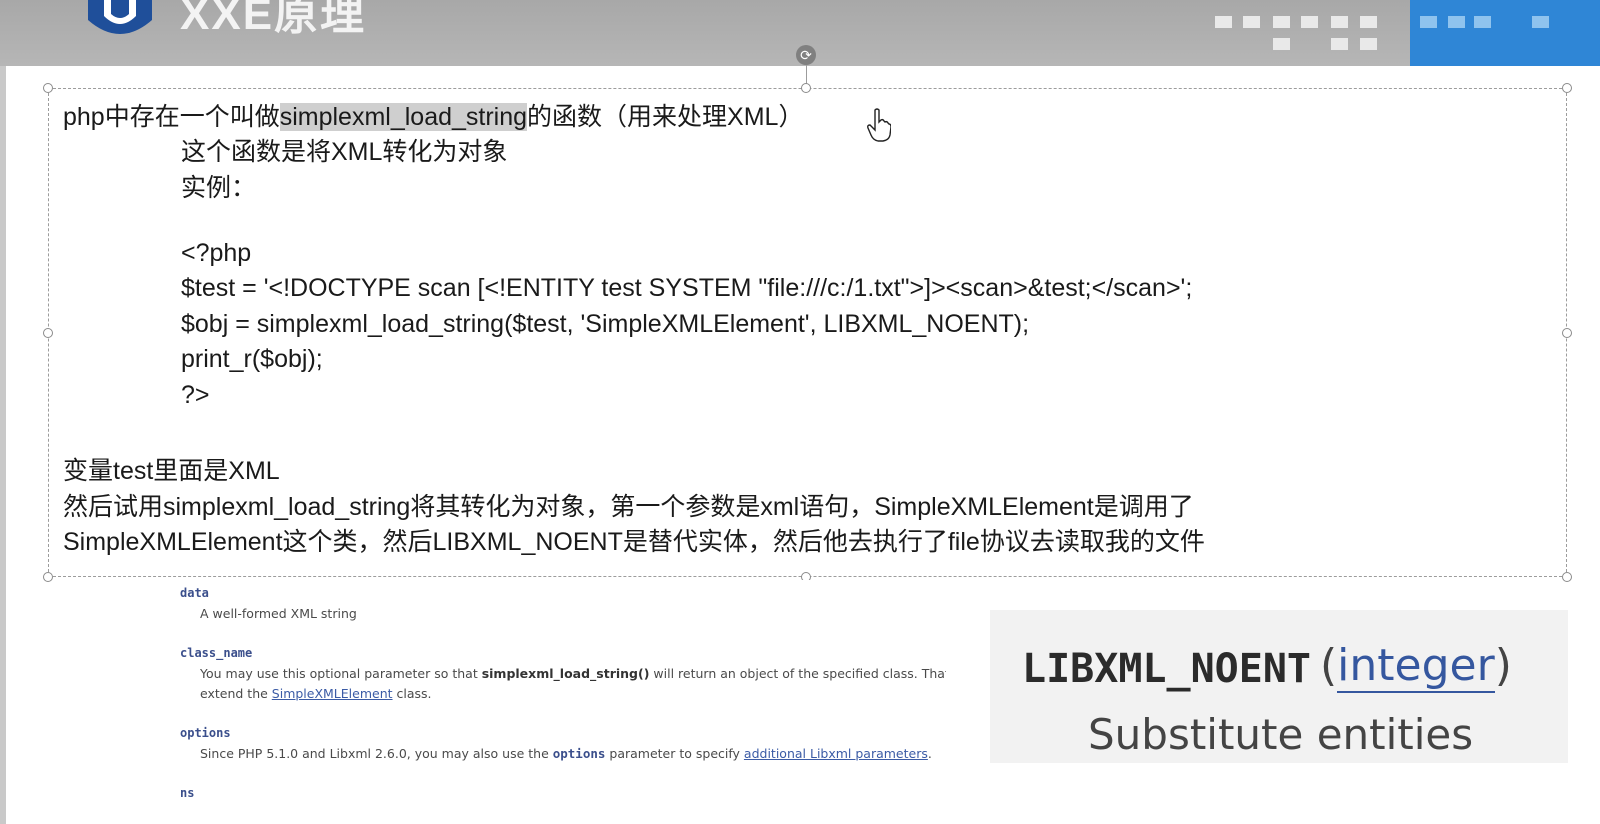 The width and height of the screenshot is (1600, 824). What do you see at coordinates (278, 613) in the screenshot?
I see `doc-param-data-desc: A well-formed XML string` at bounding box center [278, 613].